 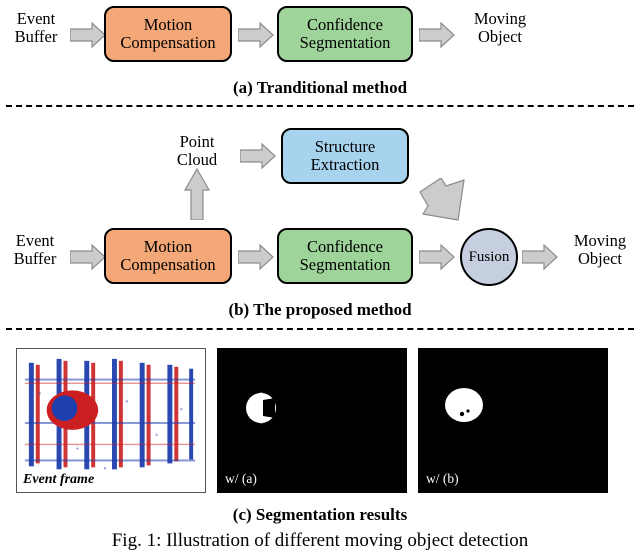 I want to click on caption-a: (a) Tranditional method, so click(x=320, y=88).